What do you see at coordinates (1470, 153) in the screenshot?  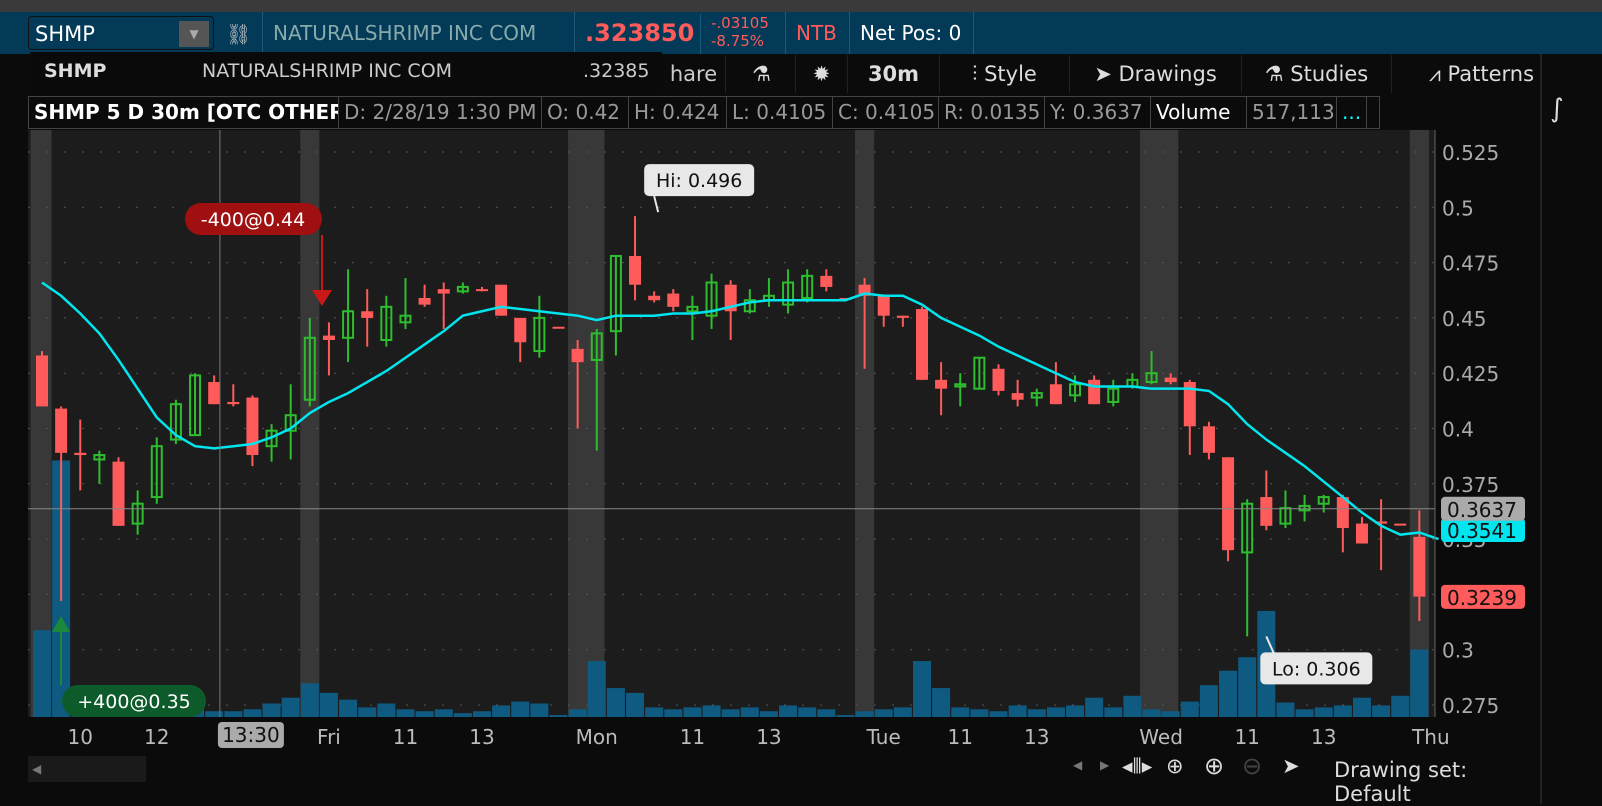 I see `y-tick-label: 0.525` at bounding box center [1470, 153].